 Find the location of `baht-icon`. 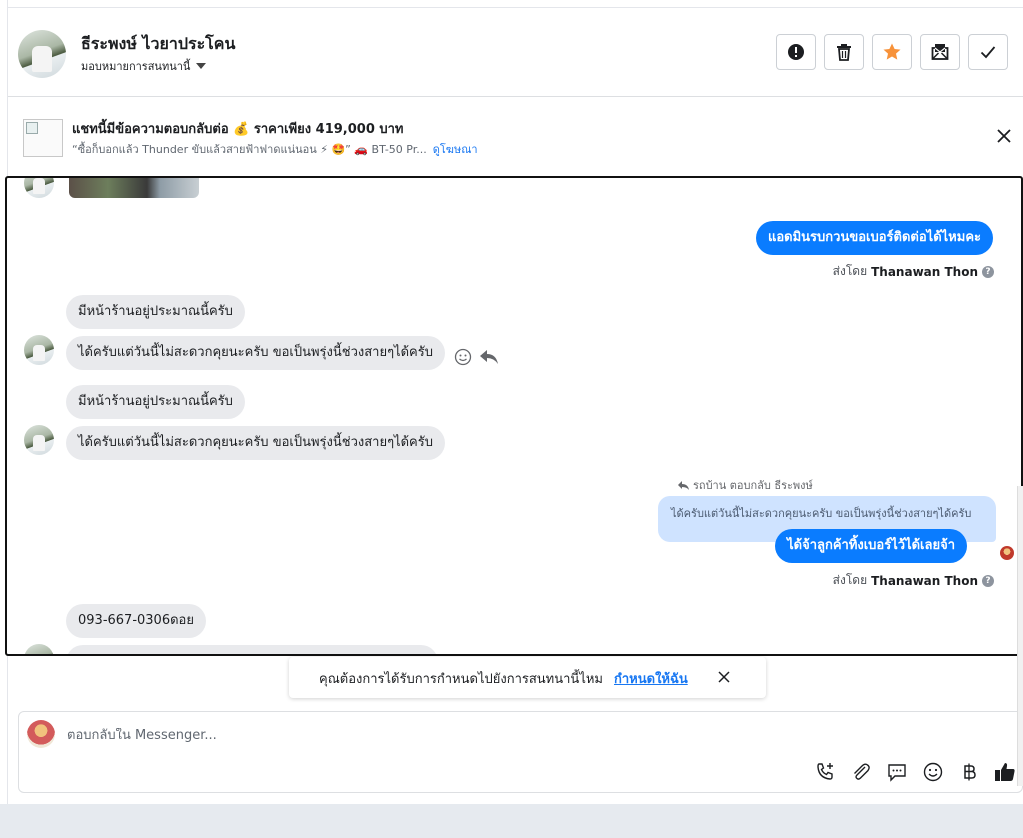

baht-icon is located at coordinates (970, 772).